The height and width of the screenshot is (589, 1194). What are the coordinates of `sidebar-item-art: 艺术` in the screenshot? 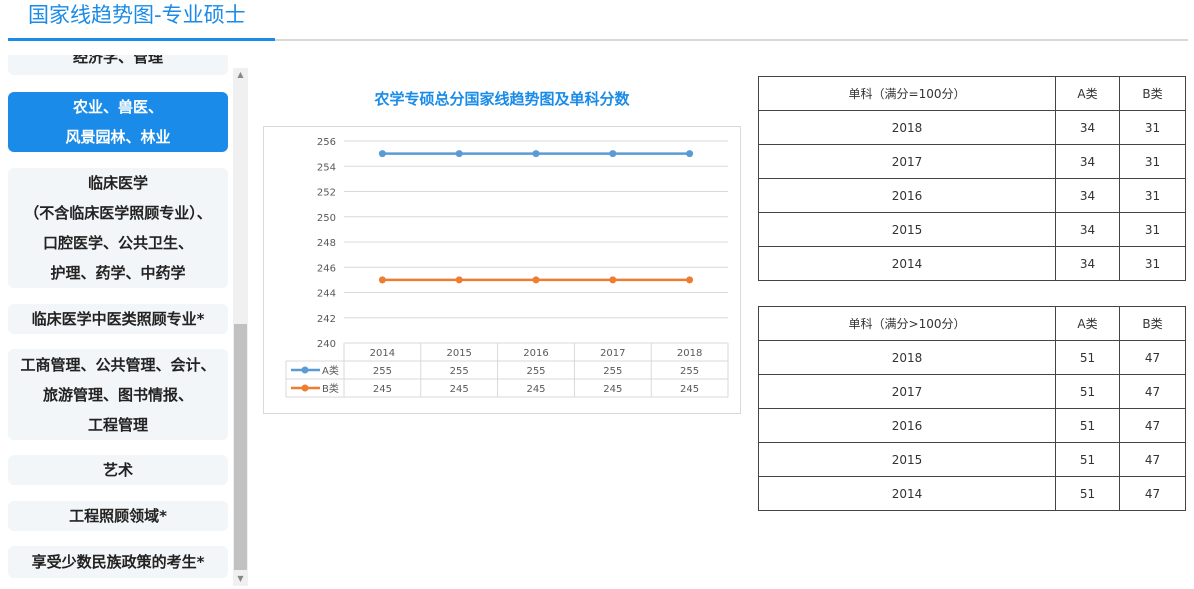 It's located at (118, 470).